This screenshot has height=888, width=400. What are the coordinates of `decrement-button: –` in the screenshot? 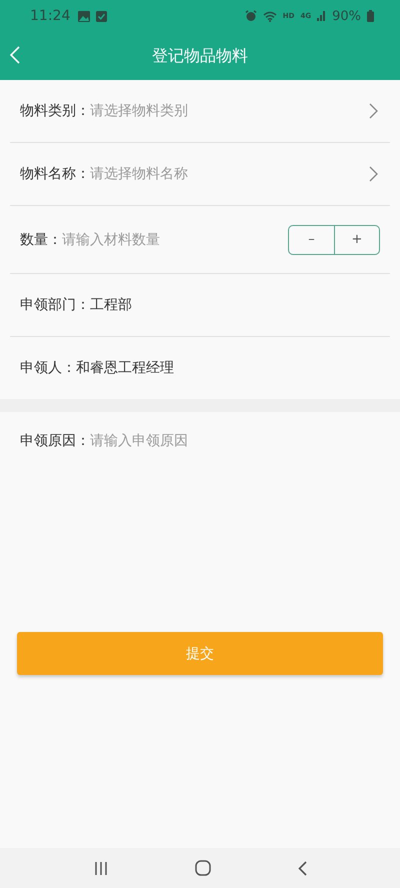 It's located at (311, 240).